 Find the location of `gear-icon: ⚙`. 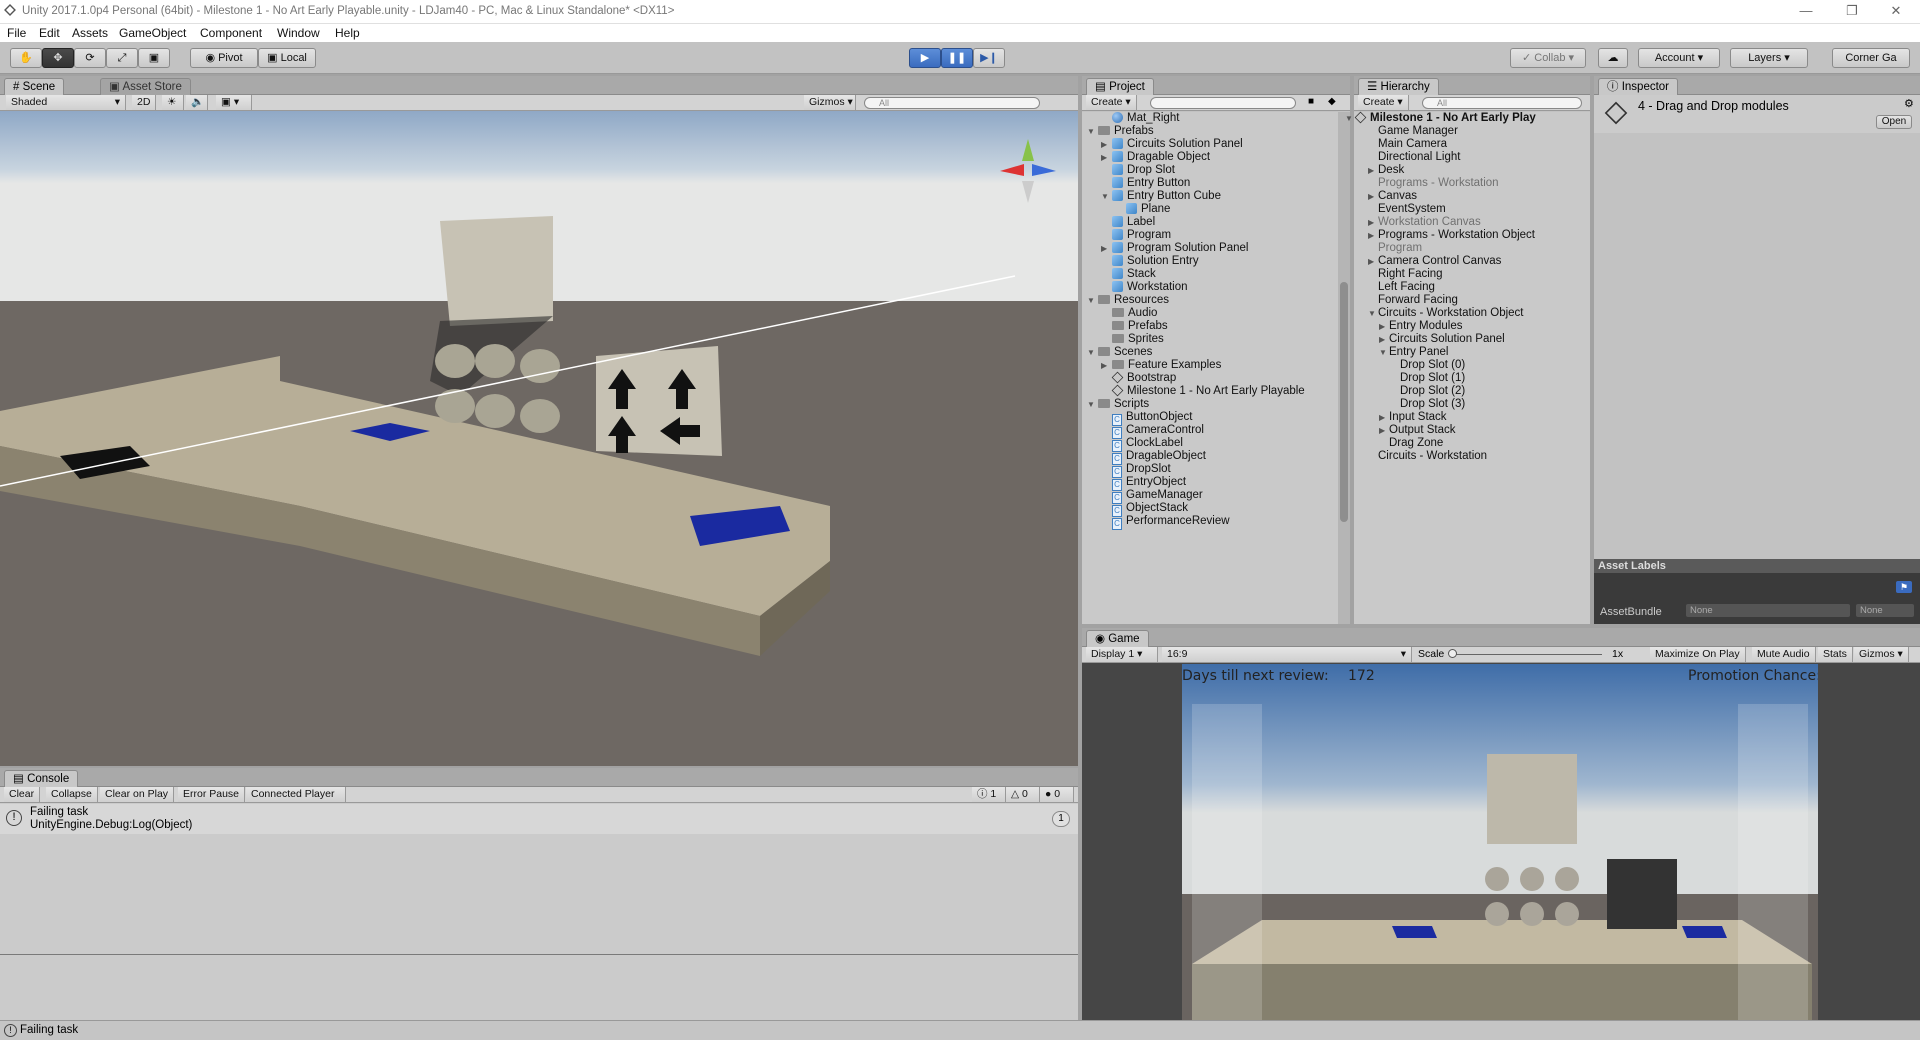

gear-icon: ⚙ is located at coordinates (1909, 103).